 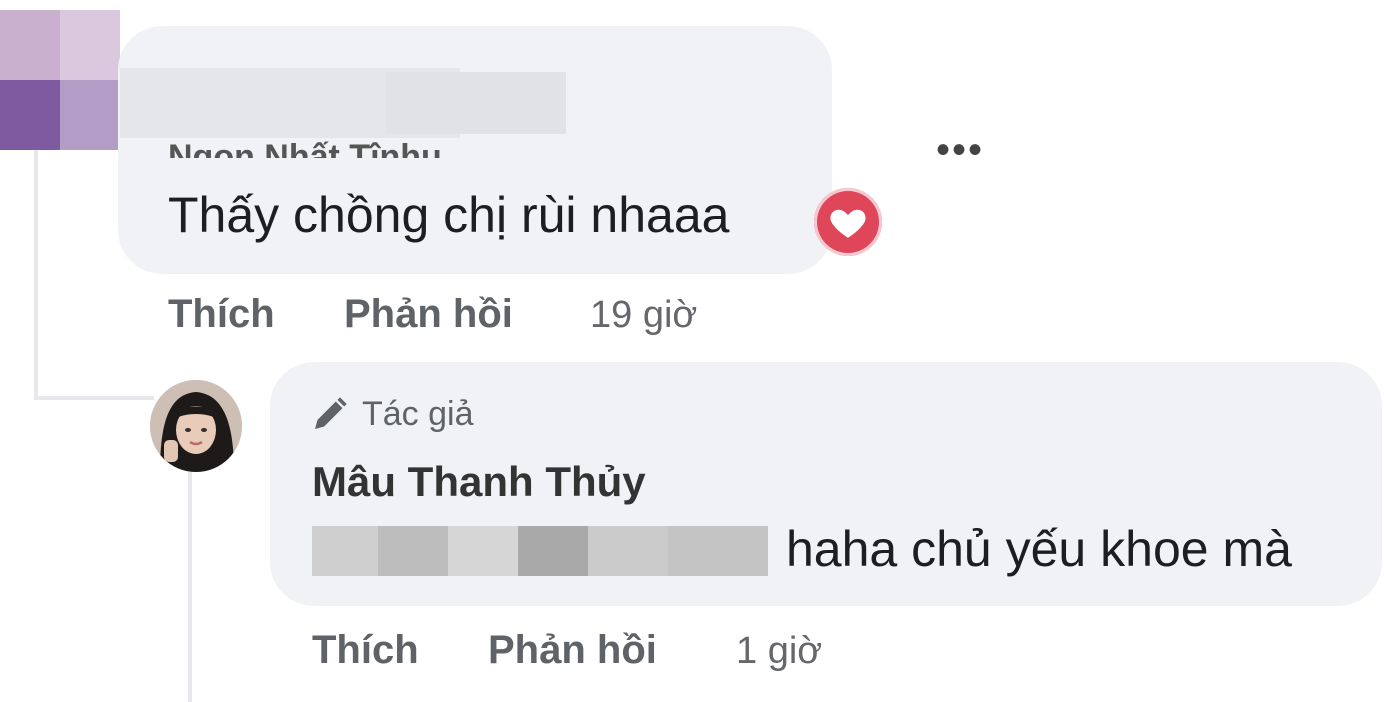 What do you see at coordinates (428, 314) in the screenshot?
I see `reply-button: Phản hồi` at bounding box center [428, 314].